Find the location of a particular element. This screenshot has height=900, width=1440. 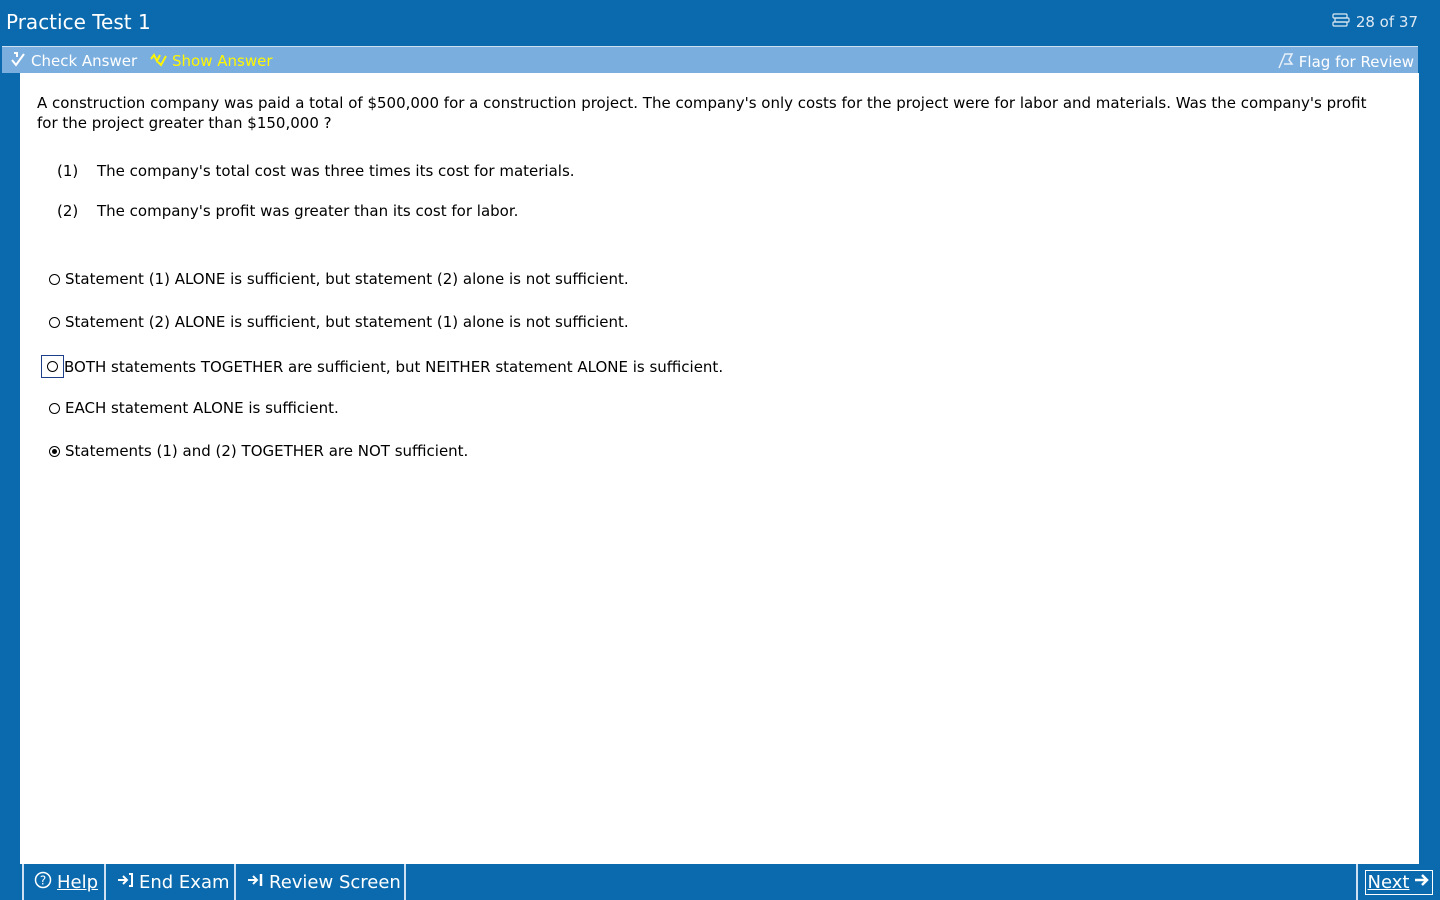

flag-icon is located at coordinates (1285, 62).